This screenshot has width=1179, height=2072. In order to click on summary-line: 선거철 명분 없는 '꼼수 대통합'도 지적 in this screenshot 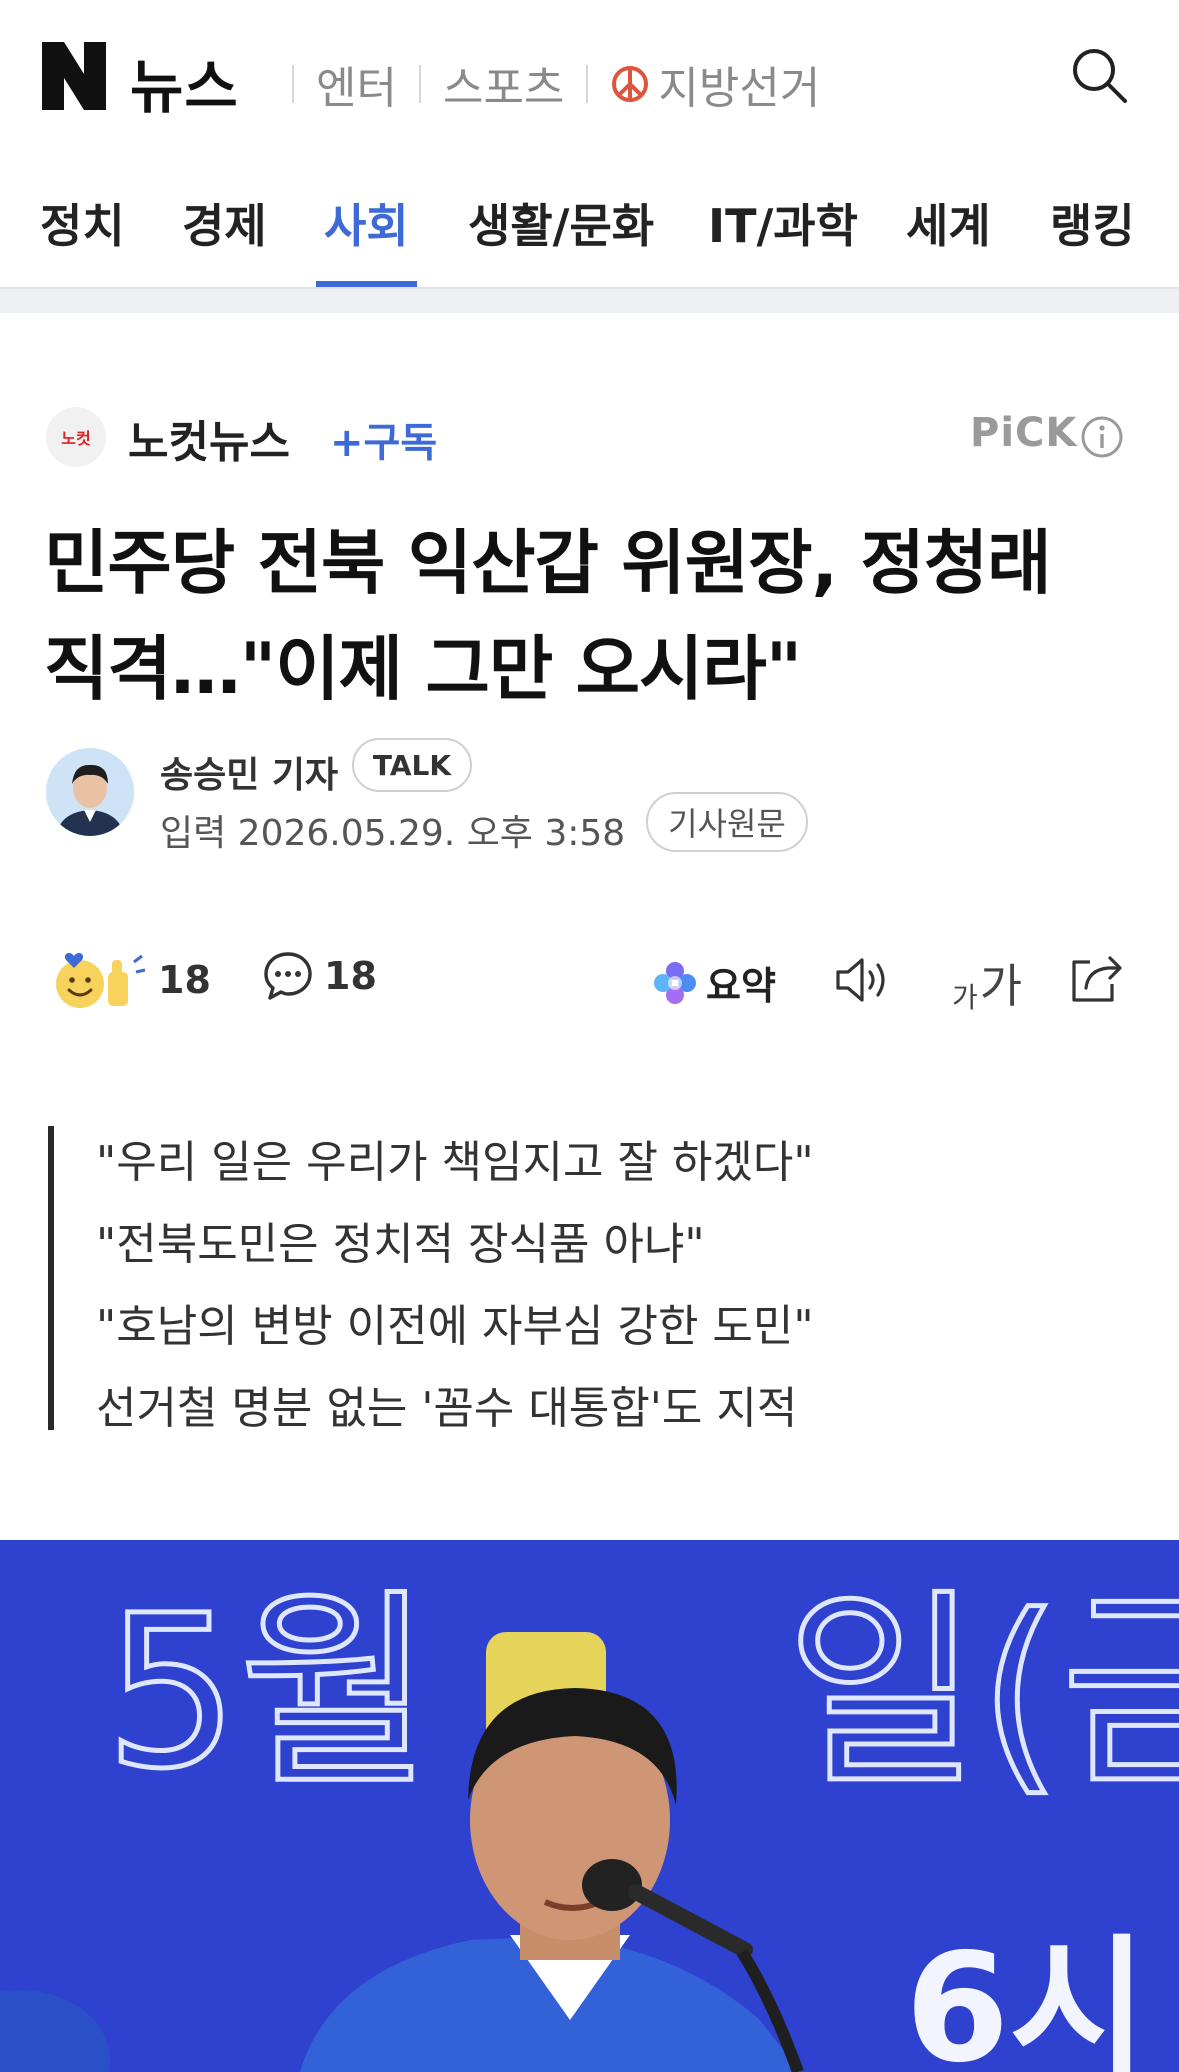, I will do `click(447, 1408)`.